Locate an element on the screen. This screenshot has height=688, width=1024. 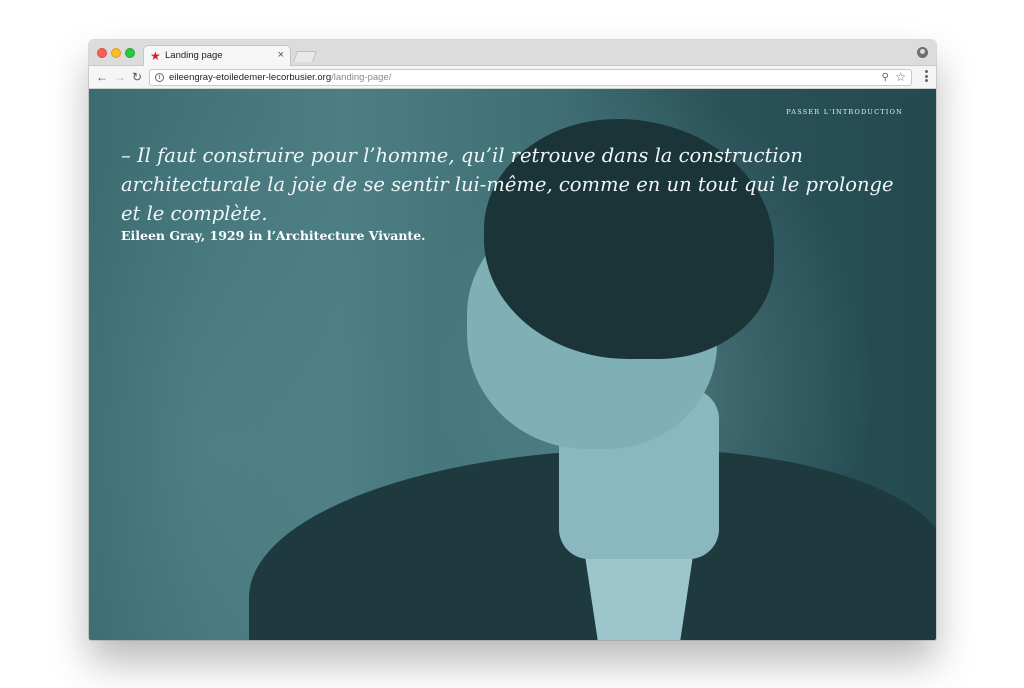
browser-menu-icon is located at coordinates (926, 76).